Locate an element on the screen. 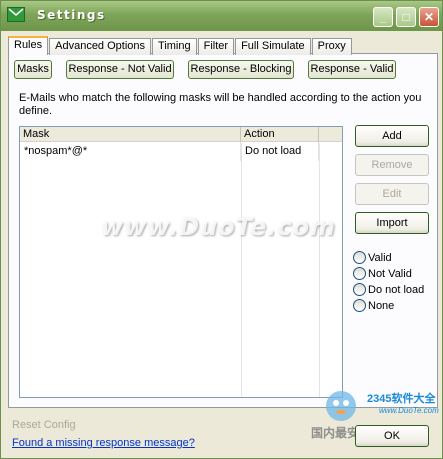 The image size is (443, 459). table-row: *nospam*@* Do not load is located at coordinates (181, 151).